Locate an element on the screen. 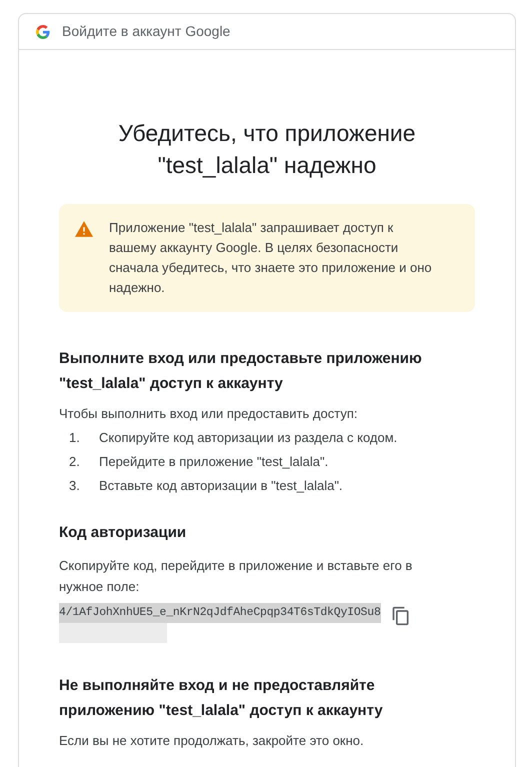 The image size is (524, 767). google-logo-icon is located at coordinates (43, 31).